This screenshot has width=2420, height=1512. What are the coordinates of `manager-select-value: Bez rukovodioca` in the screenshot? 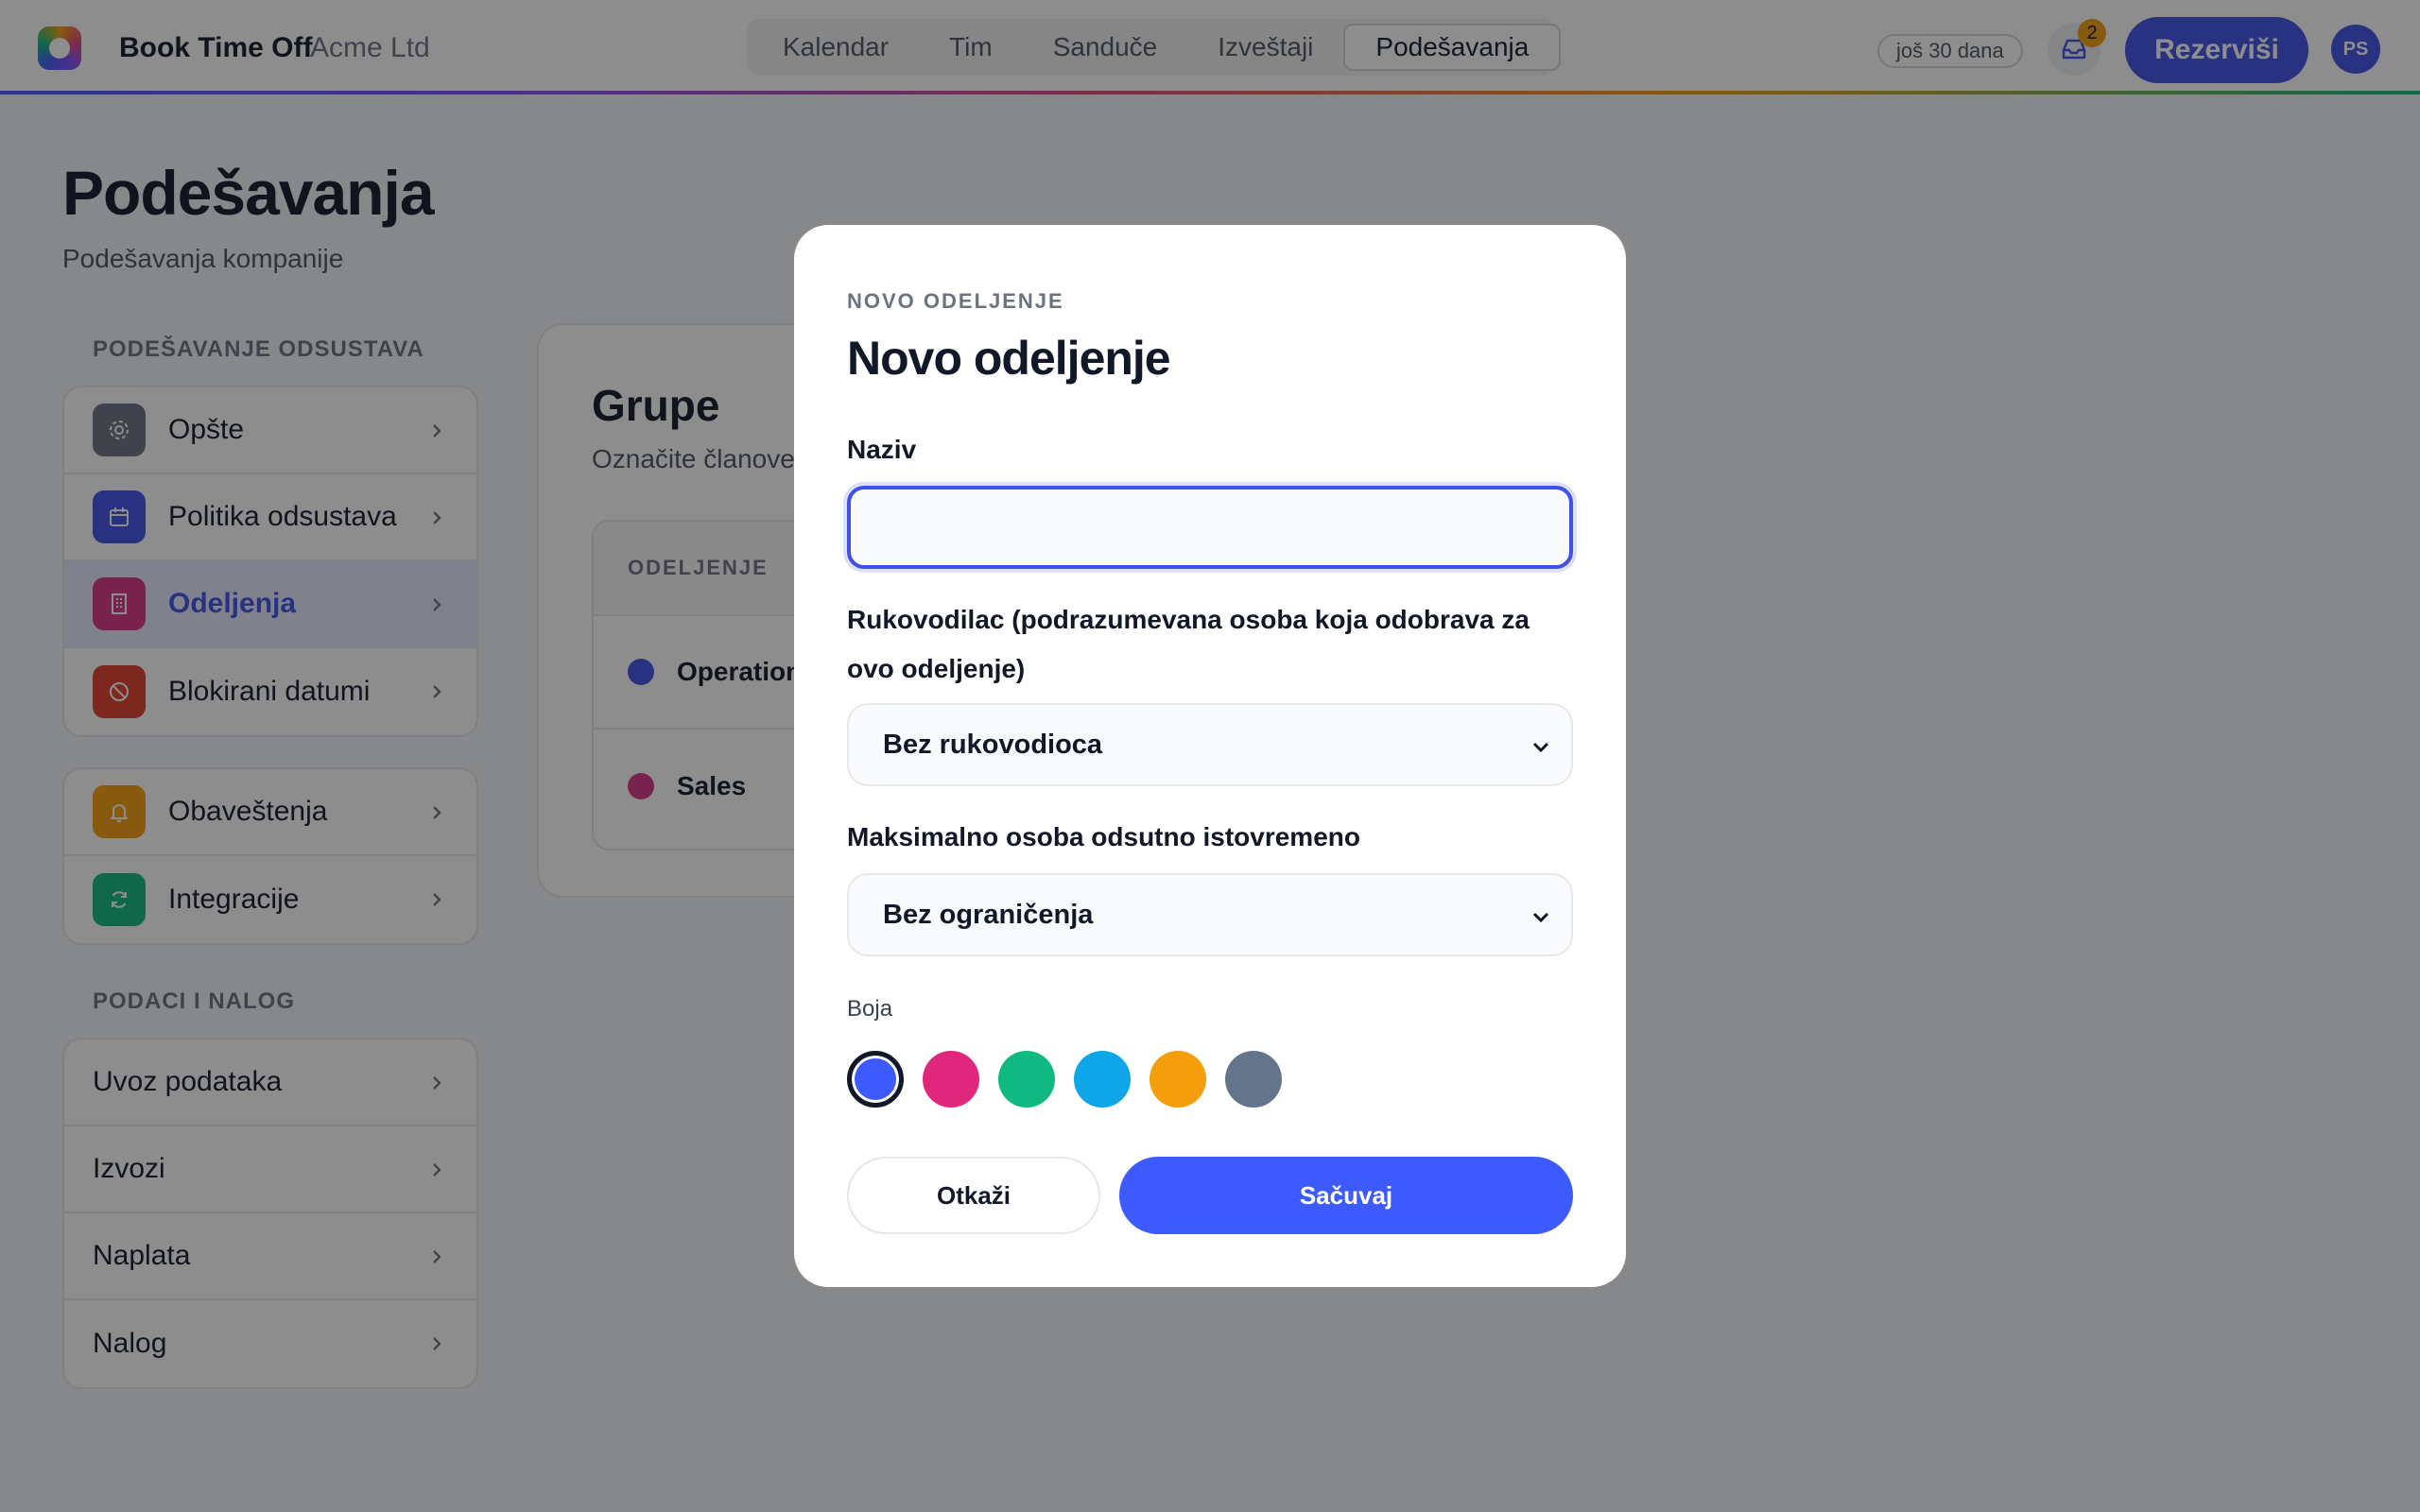 It's located at (993, 744).